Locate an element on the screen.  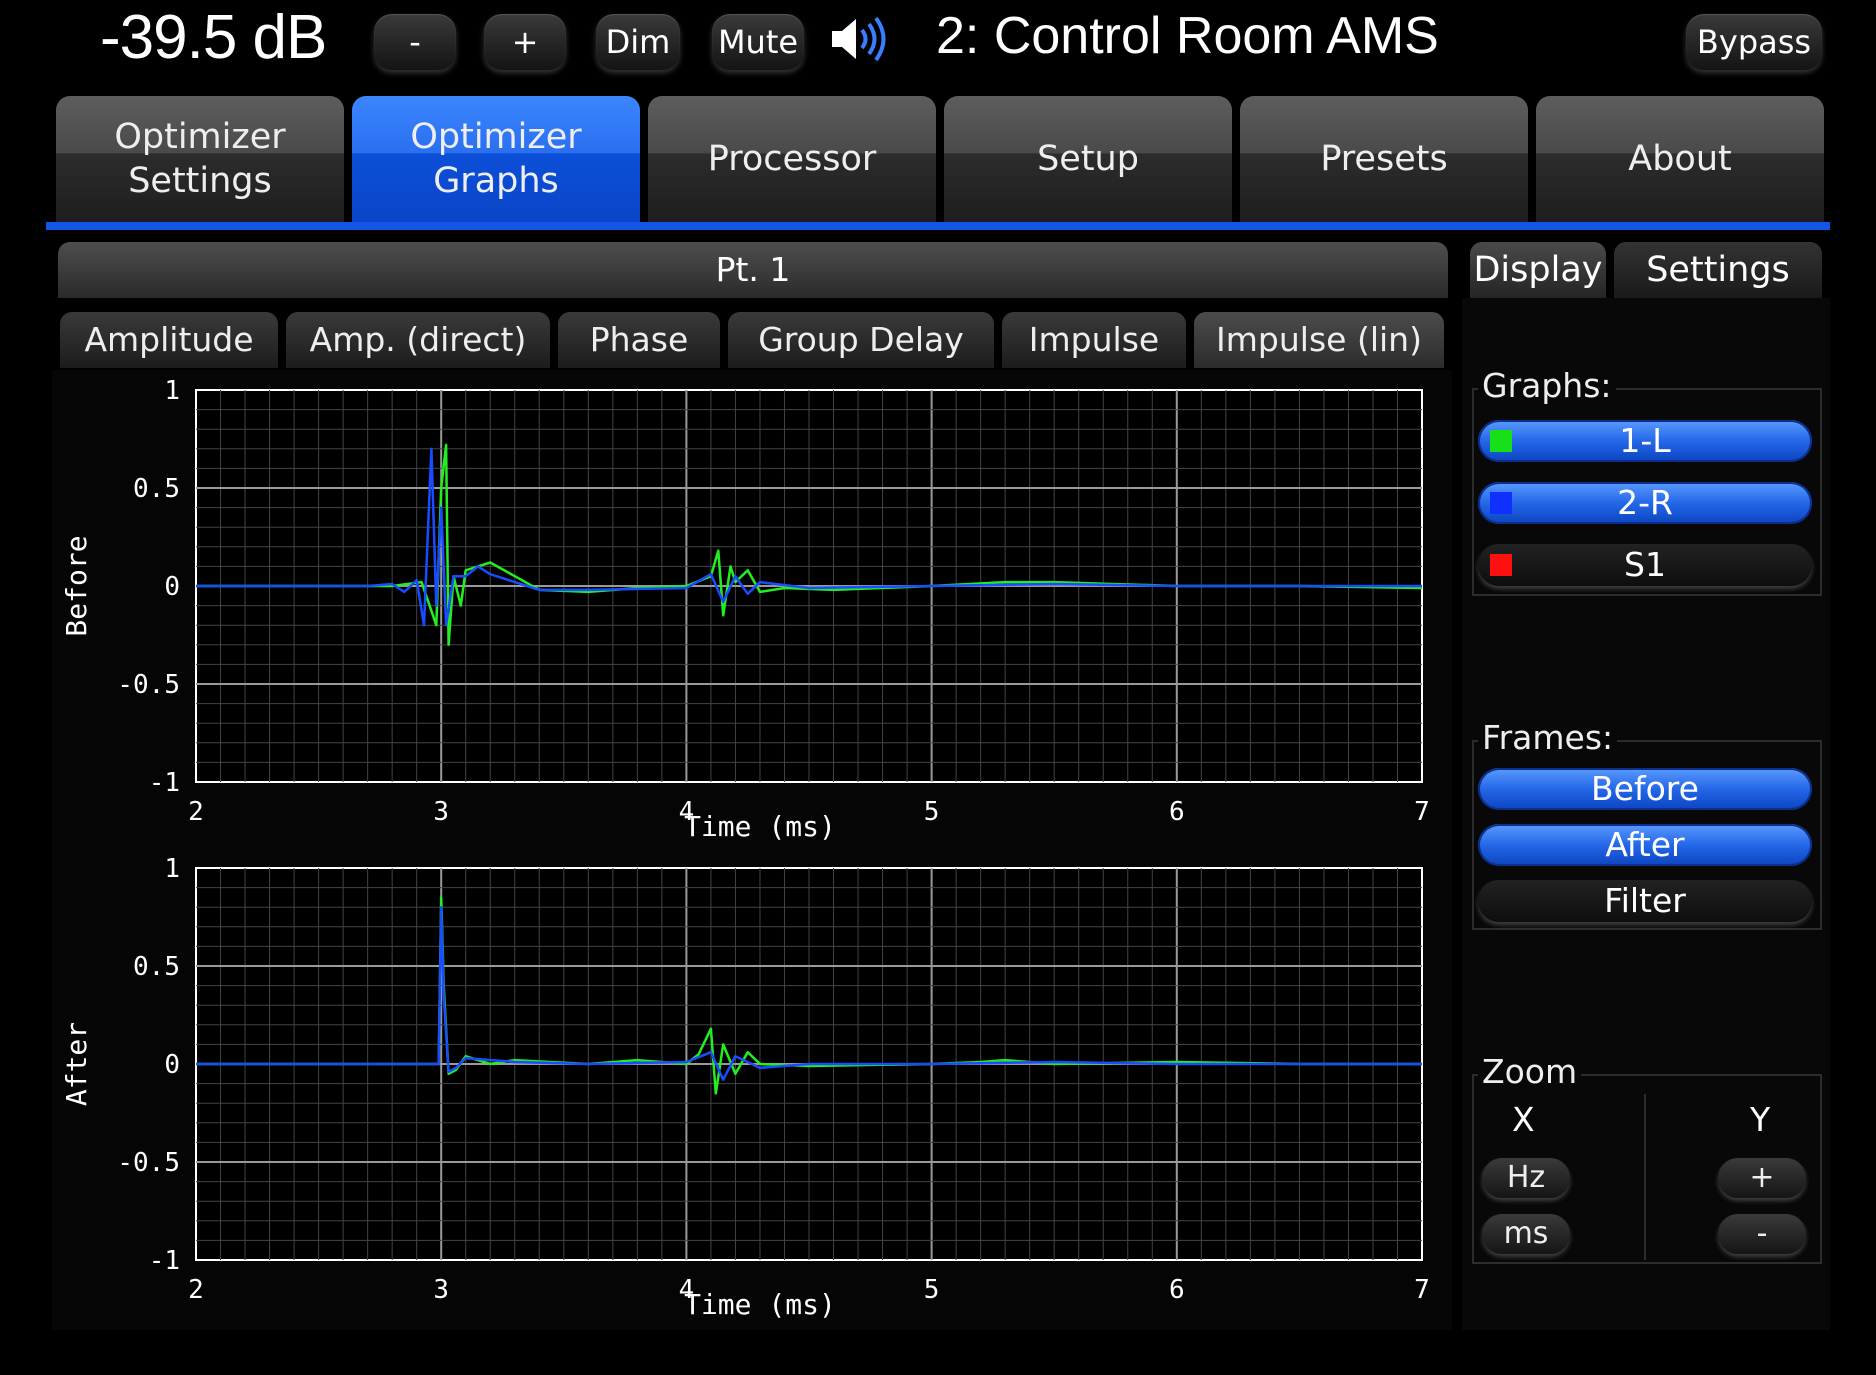
tab-processor: Processor is located at coordinates (792, 159).